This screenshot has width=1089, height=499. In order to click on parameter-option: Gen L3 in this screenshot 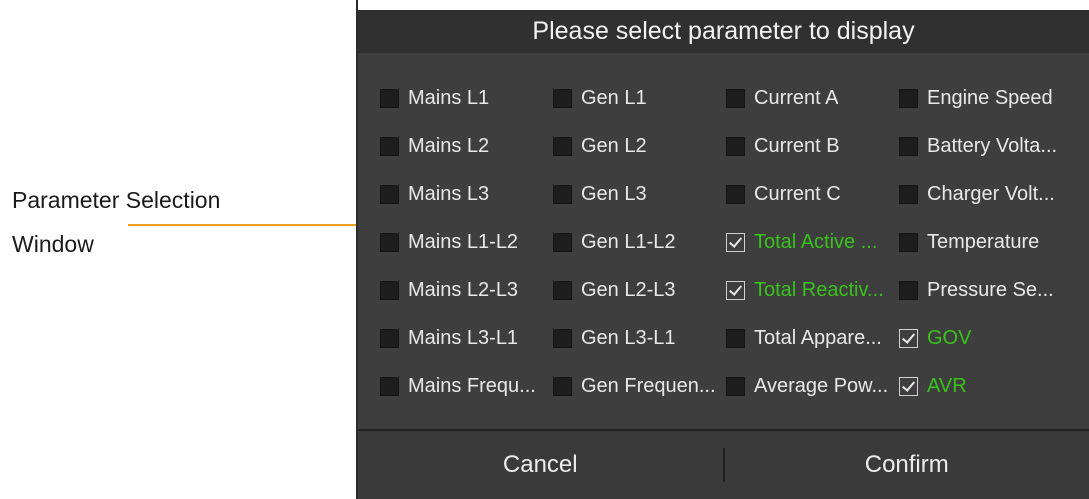, I will do `click(639, 194)`.